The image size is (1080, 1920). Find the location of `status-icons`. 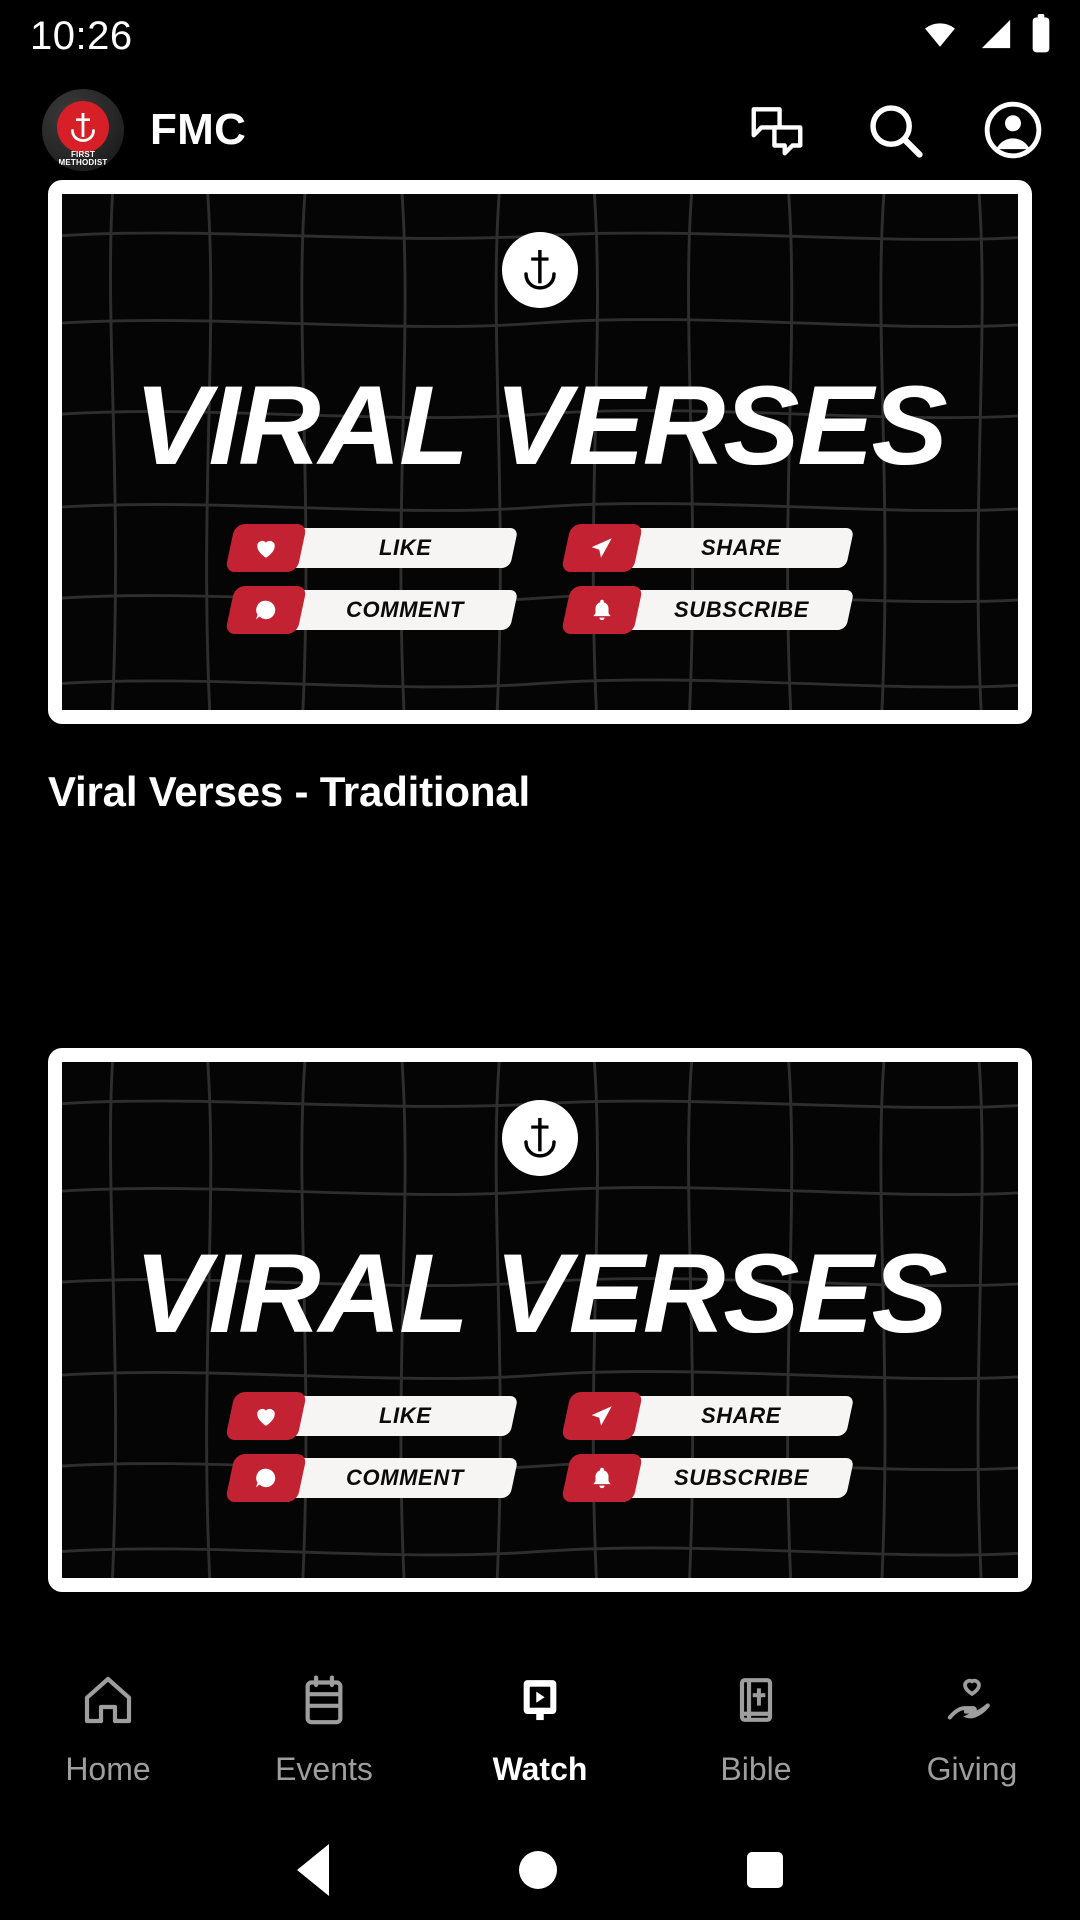

status-icons is located at coordinates (985, 36).